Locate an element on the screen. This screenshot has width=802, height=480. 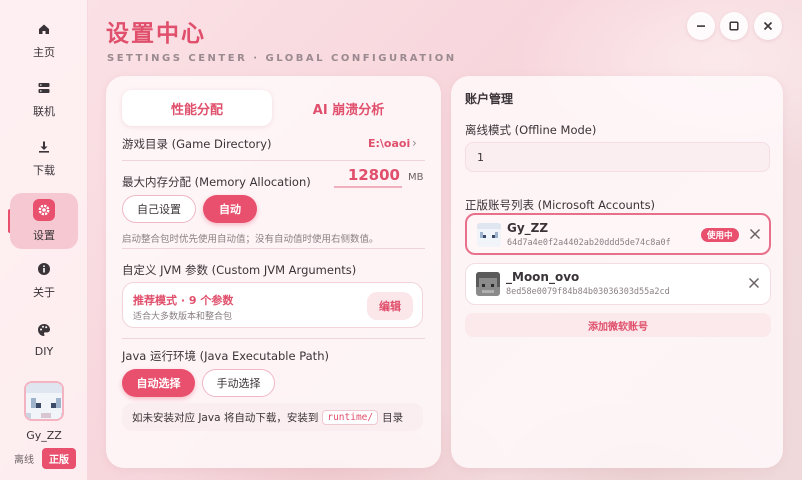
maximize-button is located at coordinates (734, 26).